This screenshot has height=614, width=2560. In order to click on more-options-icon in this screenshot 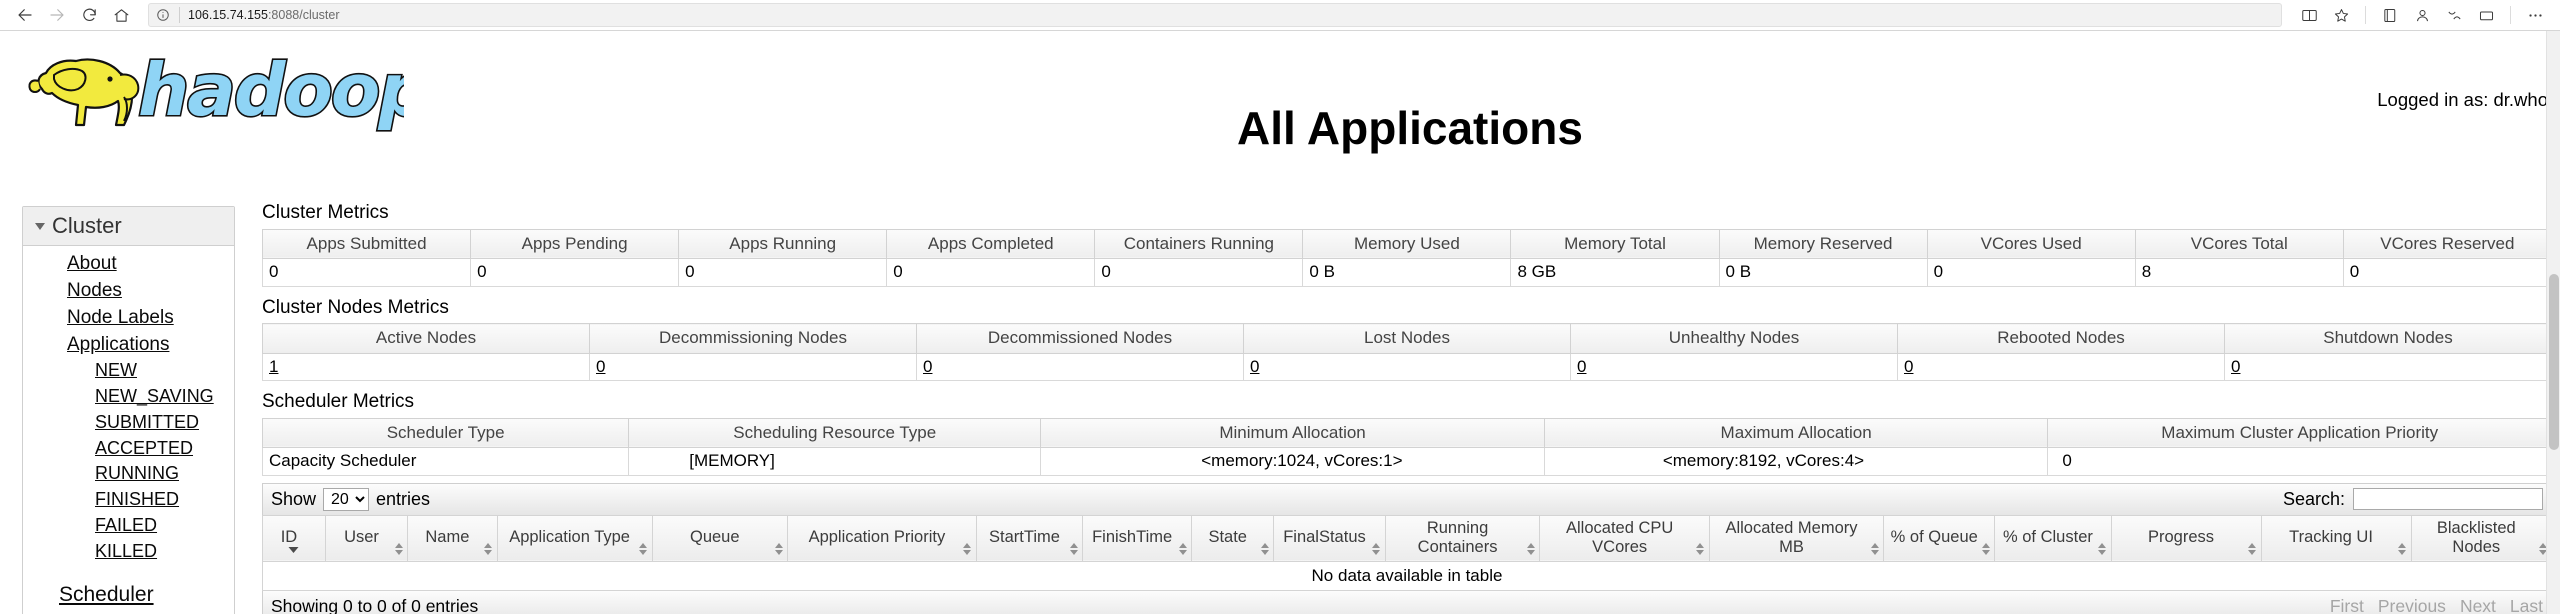, I will do `click(2535, 15)`.